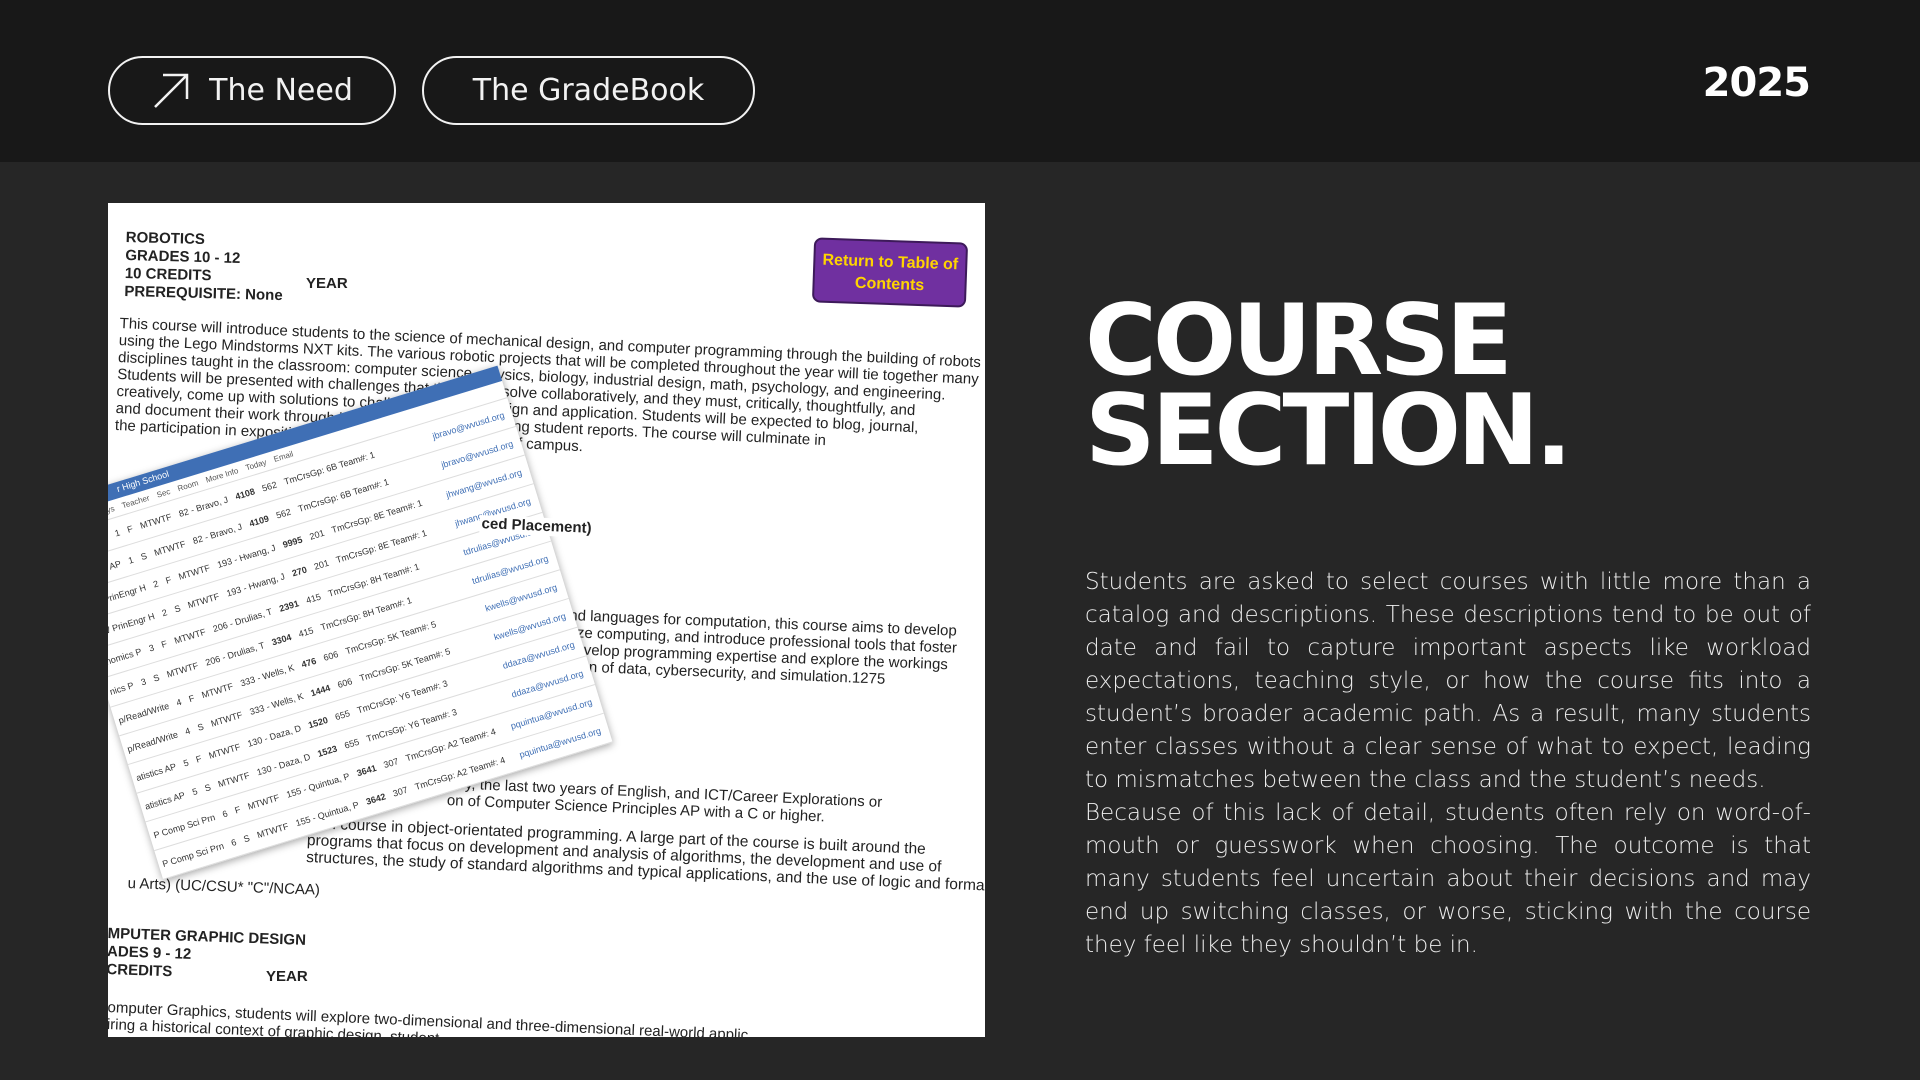  Describe the element at coordinates (375, 798) in the screenshot. I see `table-cell: 3642` at that location.